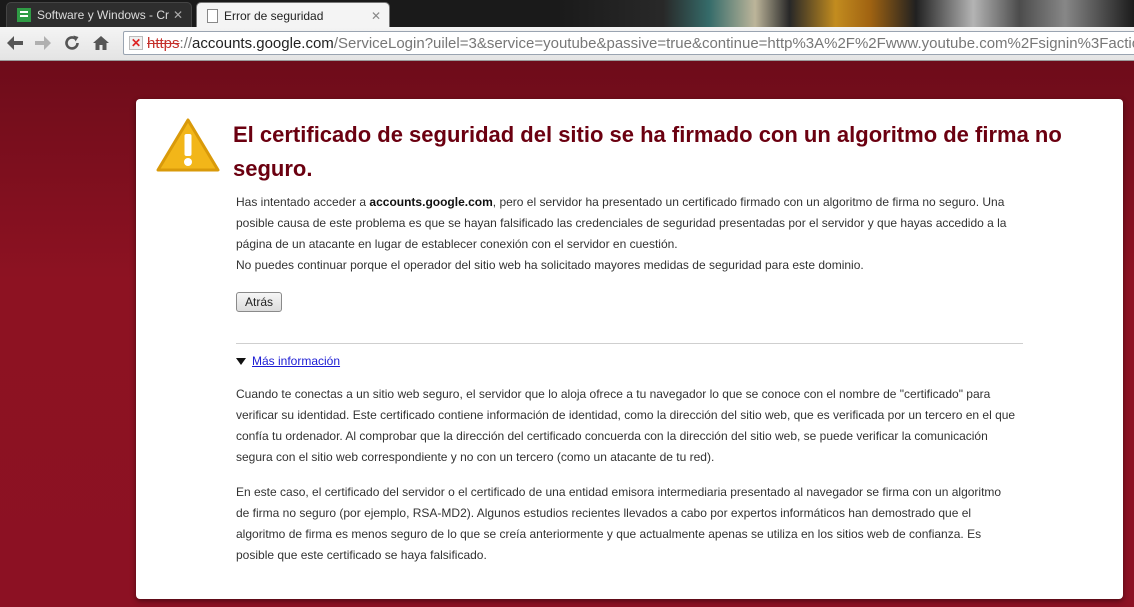  Describe the element at coordinates (274, 15) in the screenshot. I see `tab-title: Error de seguridad` at that location.